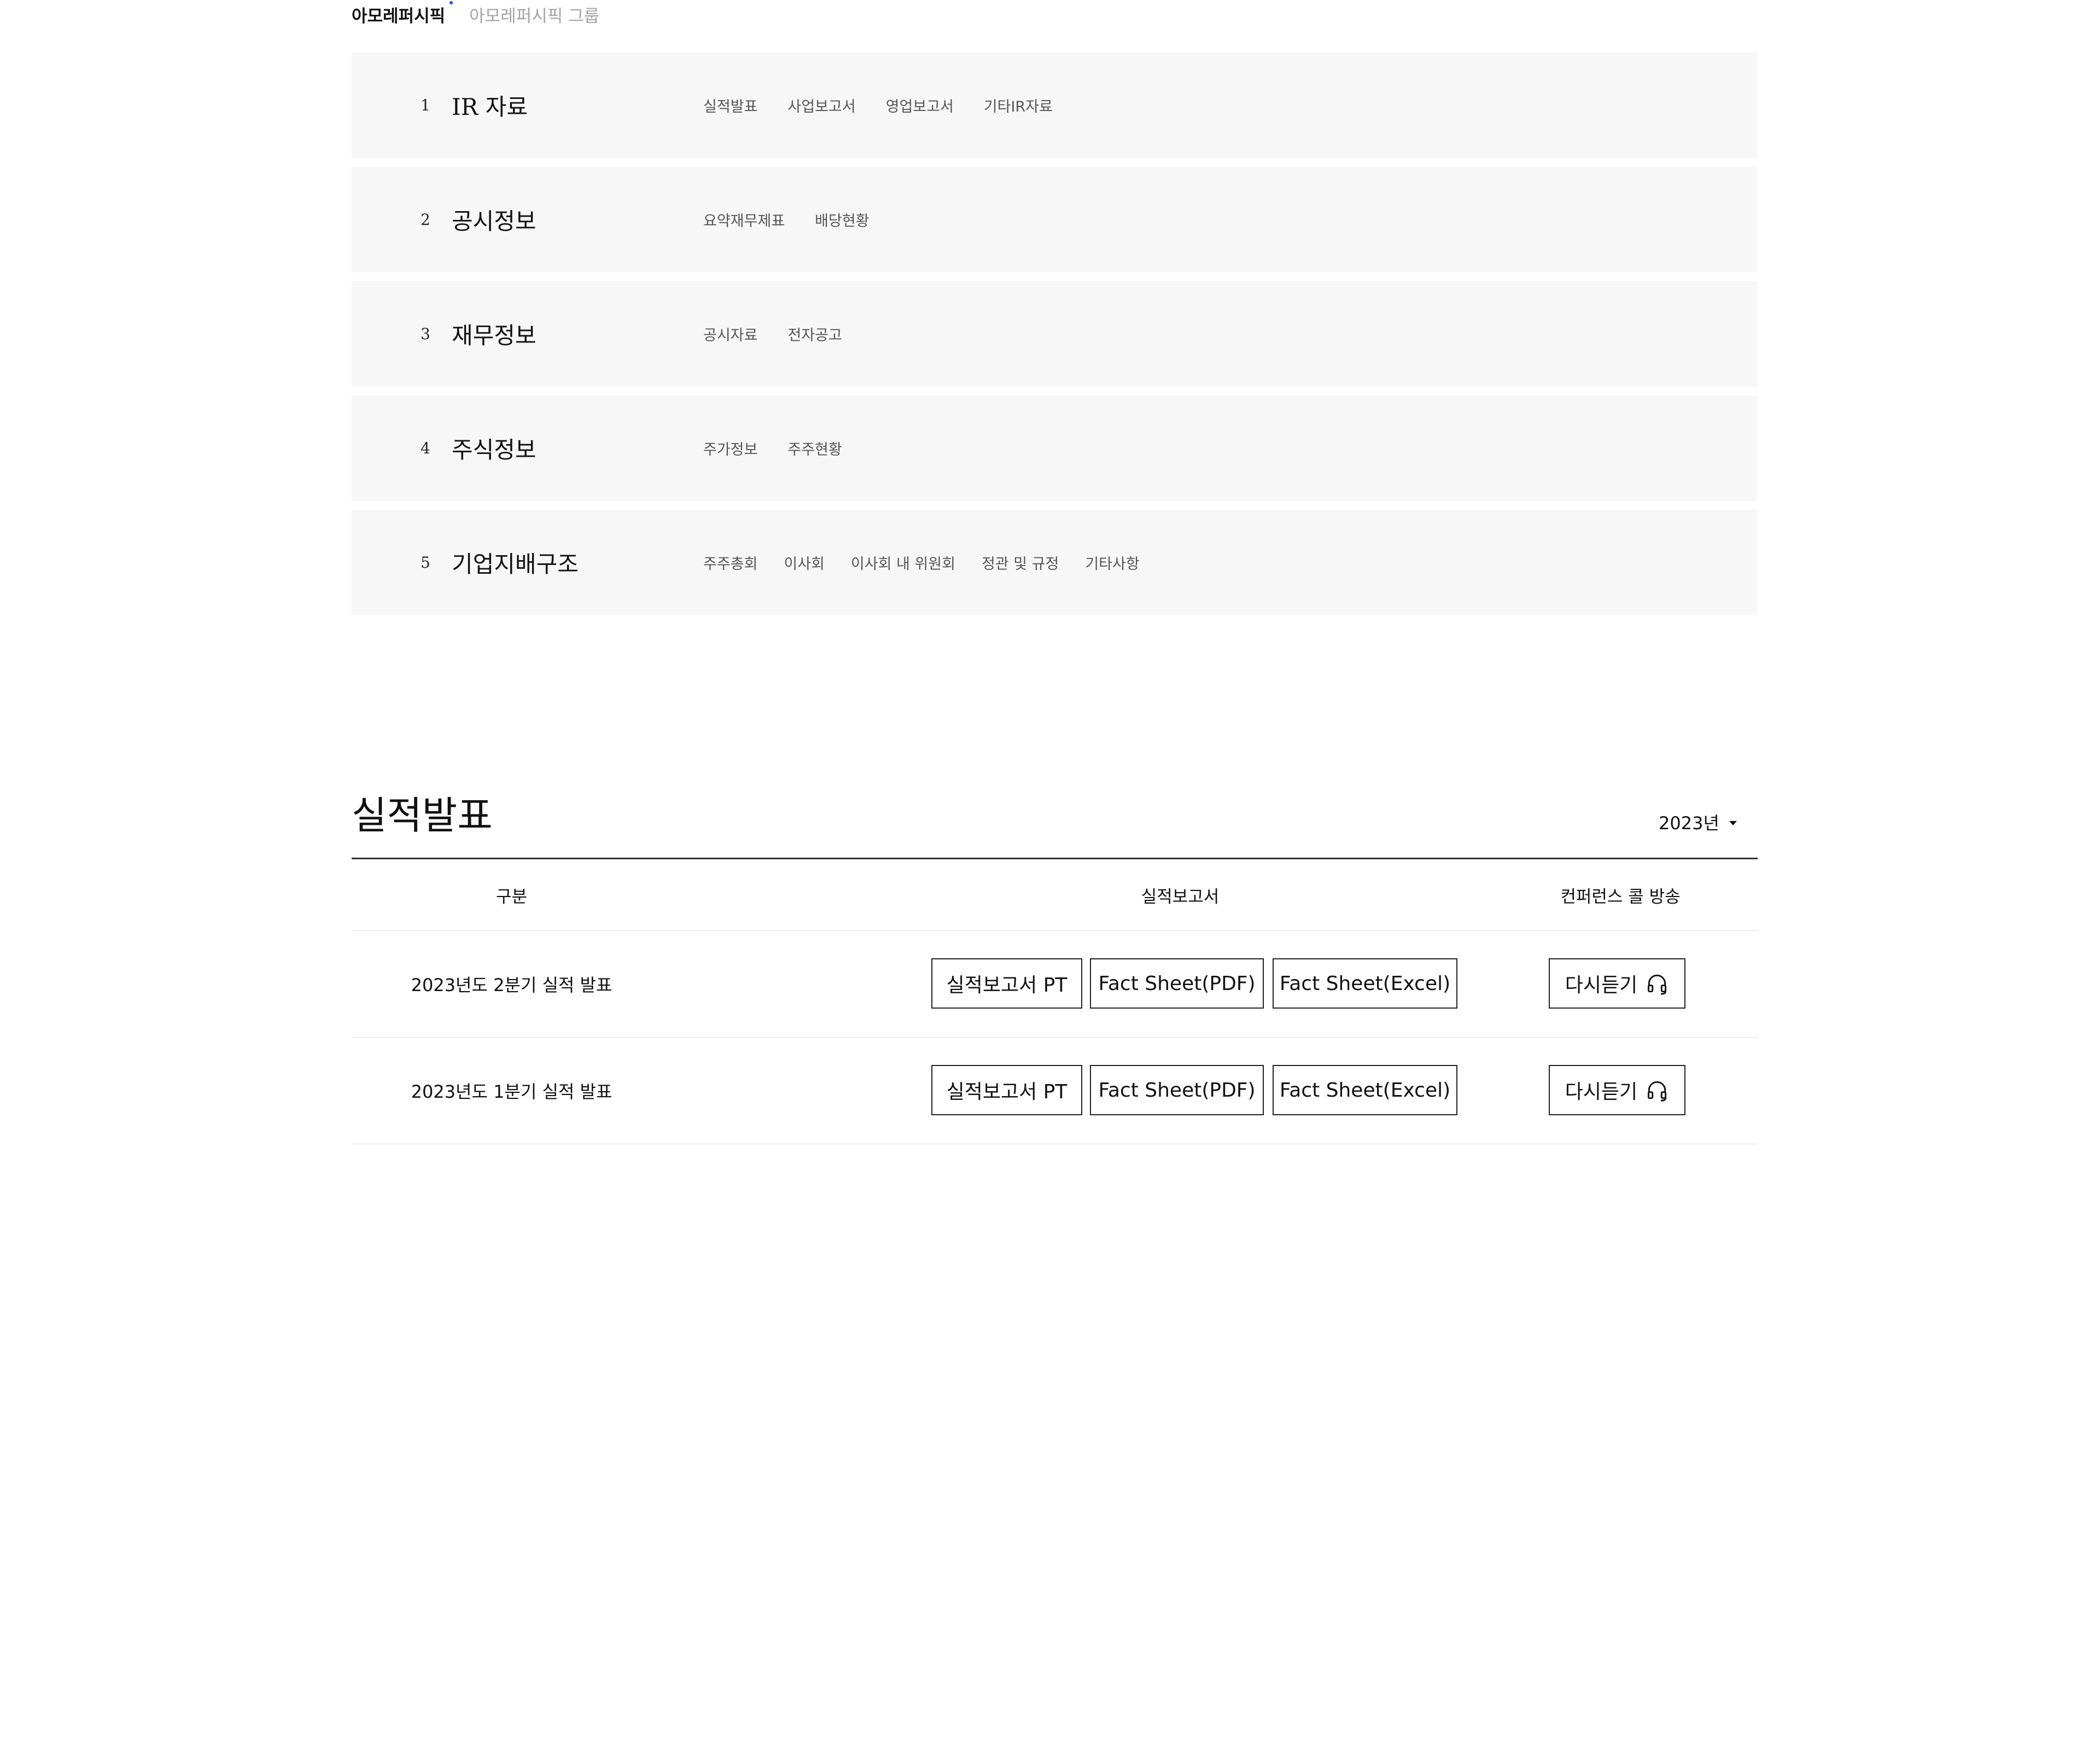 This screenshot has width=2100, height=1747. Describe the element at coordinates (511, 1091) in the screenshot. I see `row-label: 2023년도 1분기 실적 발표` at that location.